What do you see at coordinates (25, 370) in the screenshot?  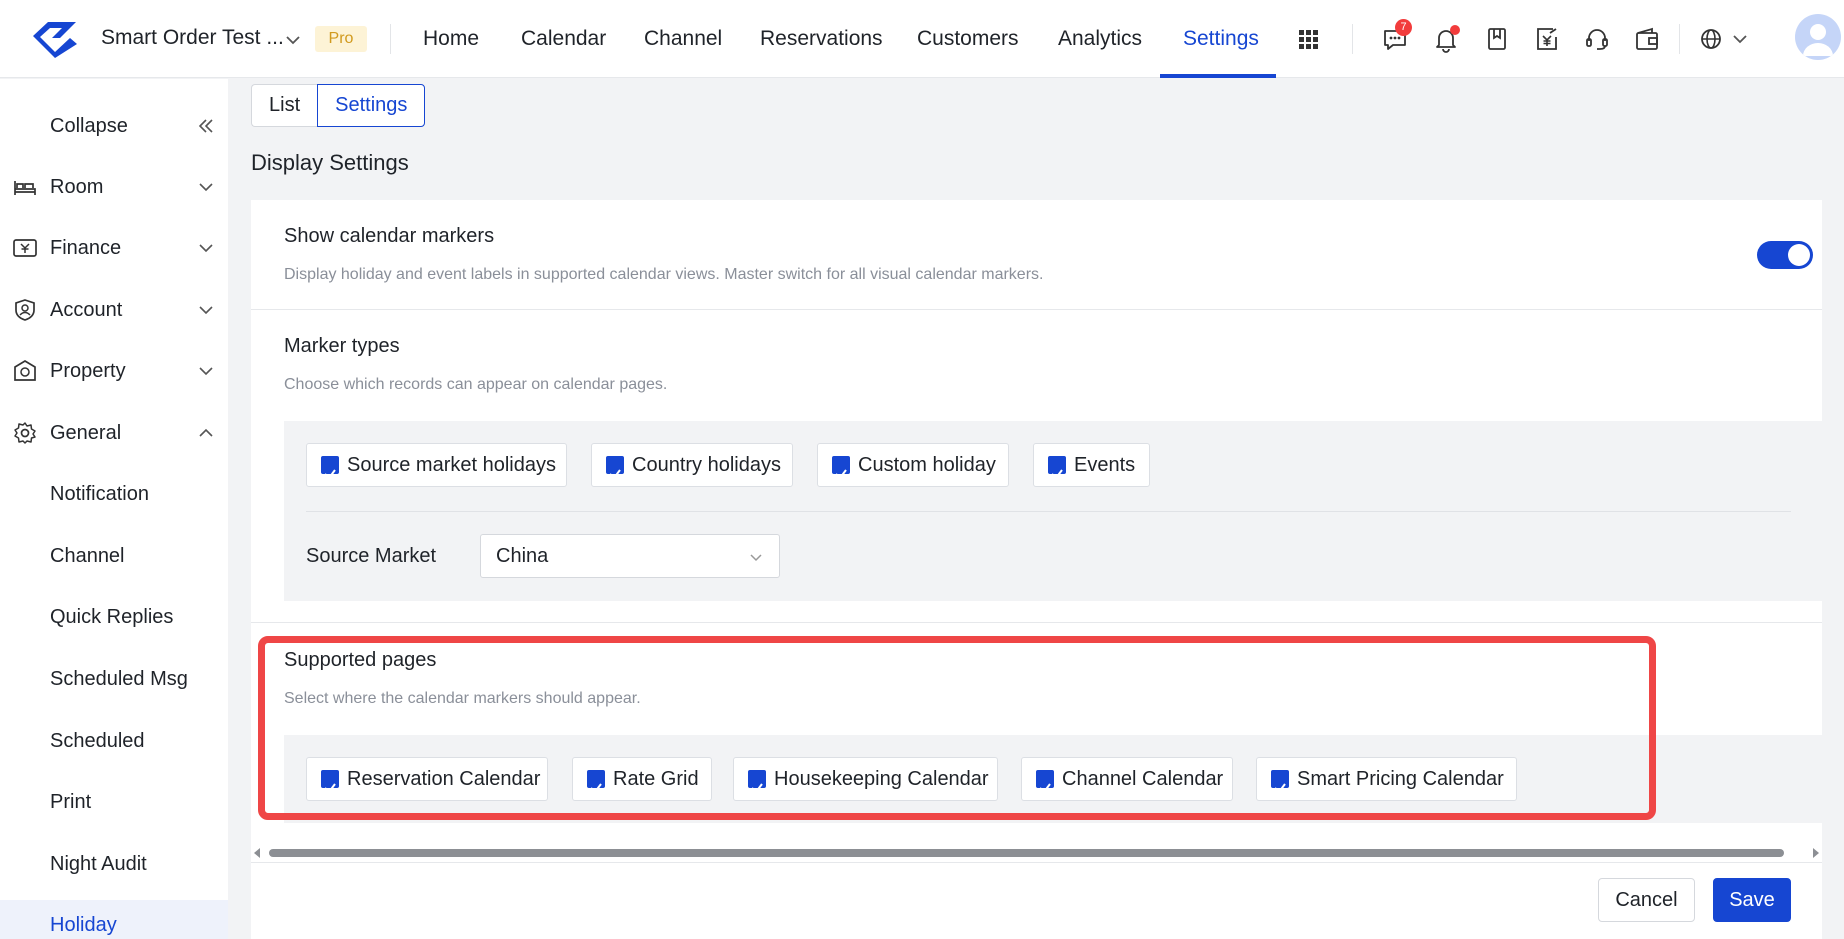 I see `property-icon` at bounding box center [25, 370].